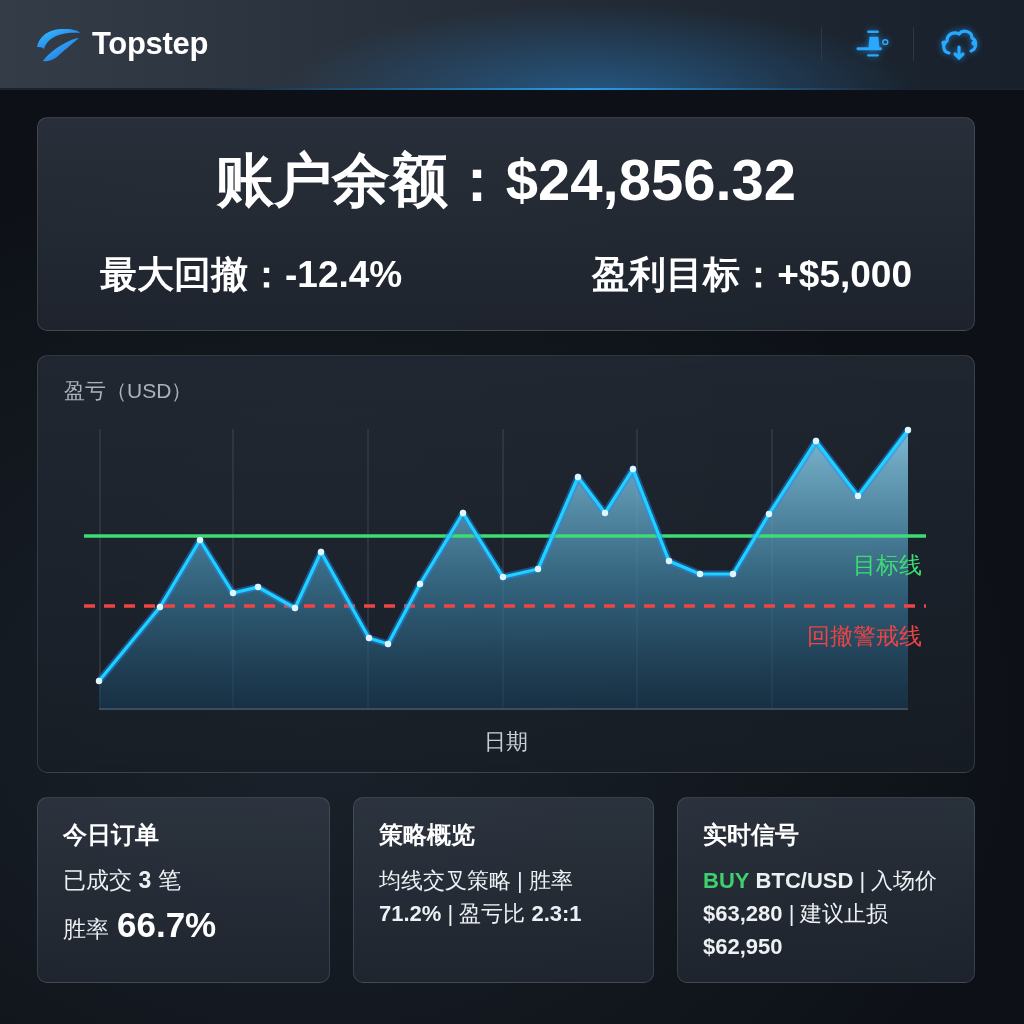 The image size is (1024, 1024). Describe the element at coordinates (887, 565) in the screenshot. I see `target-line-label: 目标线` at that location.